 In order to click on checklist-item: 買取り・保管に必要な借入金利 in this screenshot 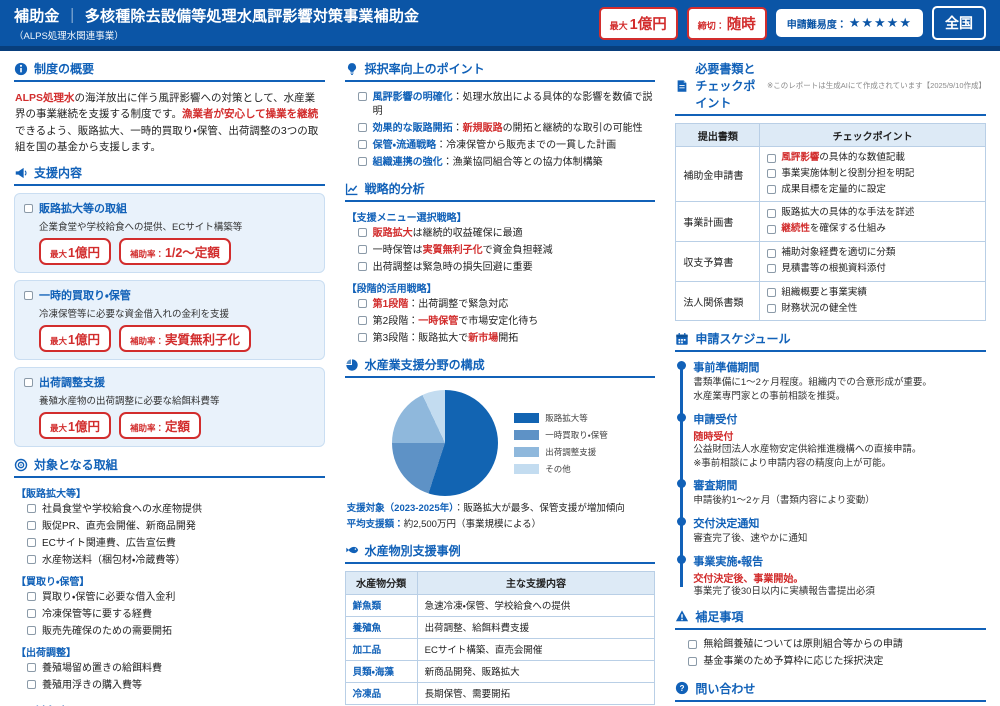, I will do `click(169, 597)`.